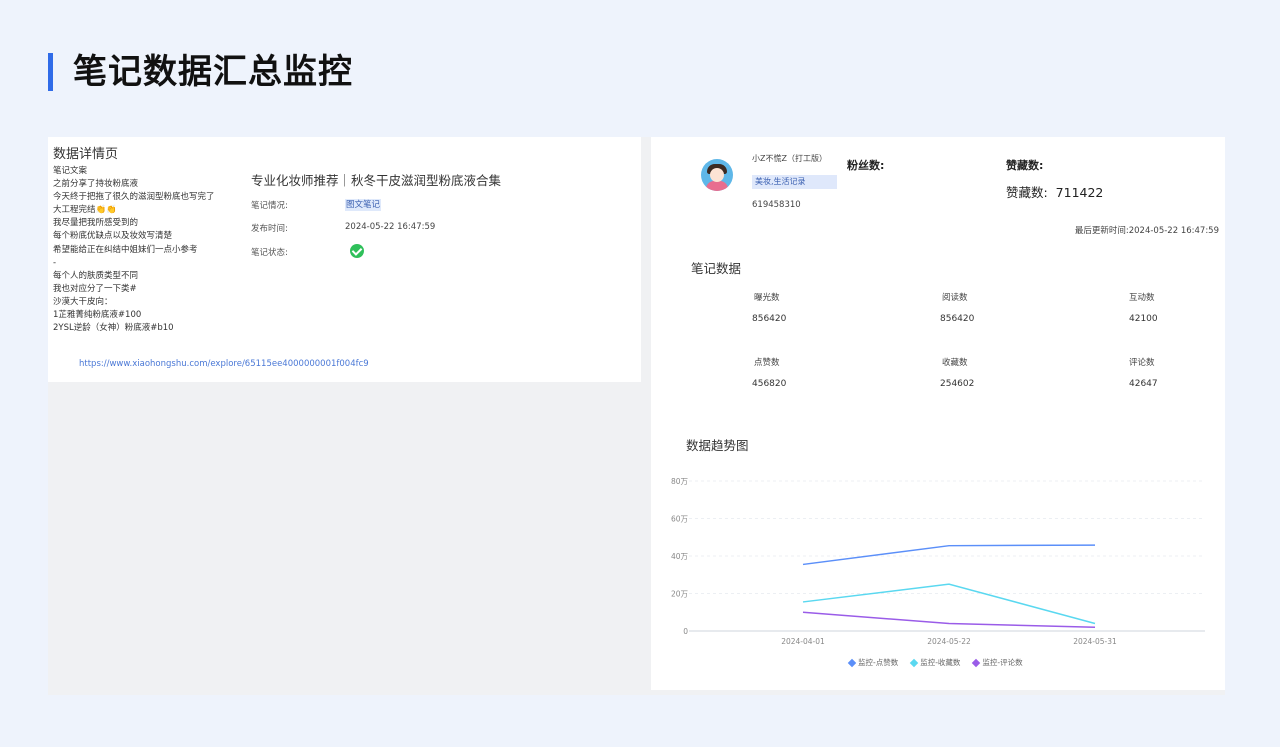  Describe the element at coordinates (96, 223) in the screenshot. I see `content-line: 我尽量把我所感受到的` at that location.